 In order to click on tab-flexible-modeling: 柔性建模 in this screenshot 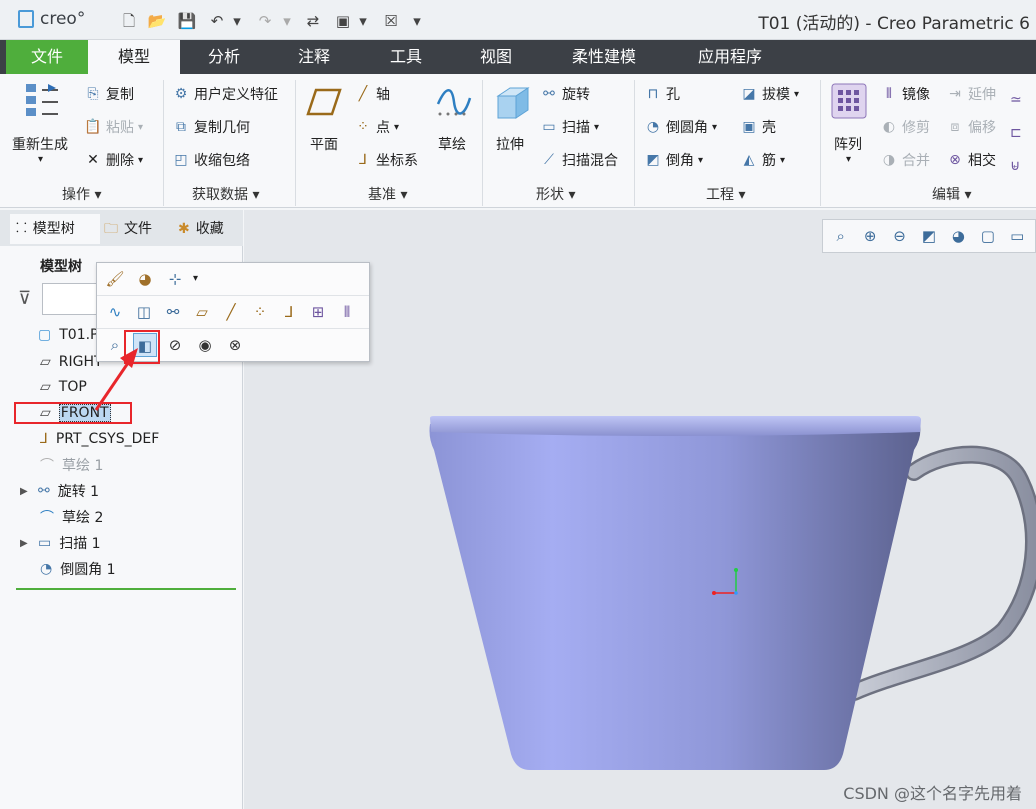, I will do `click(604, 57)`.